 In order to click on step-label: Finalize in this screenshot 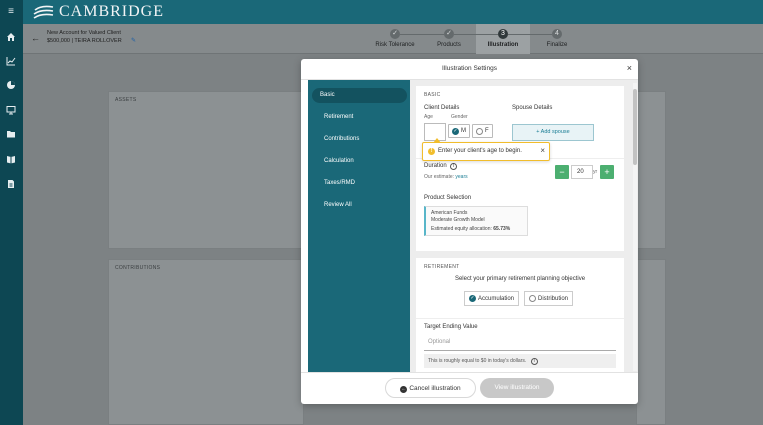, I will do `click(557, 45)`.